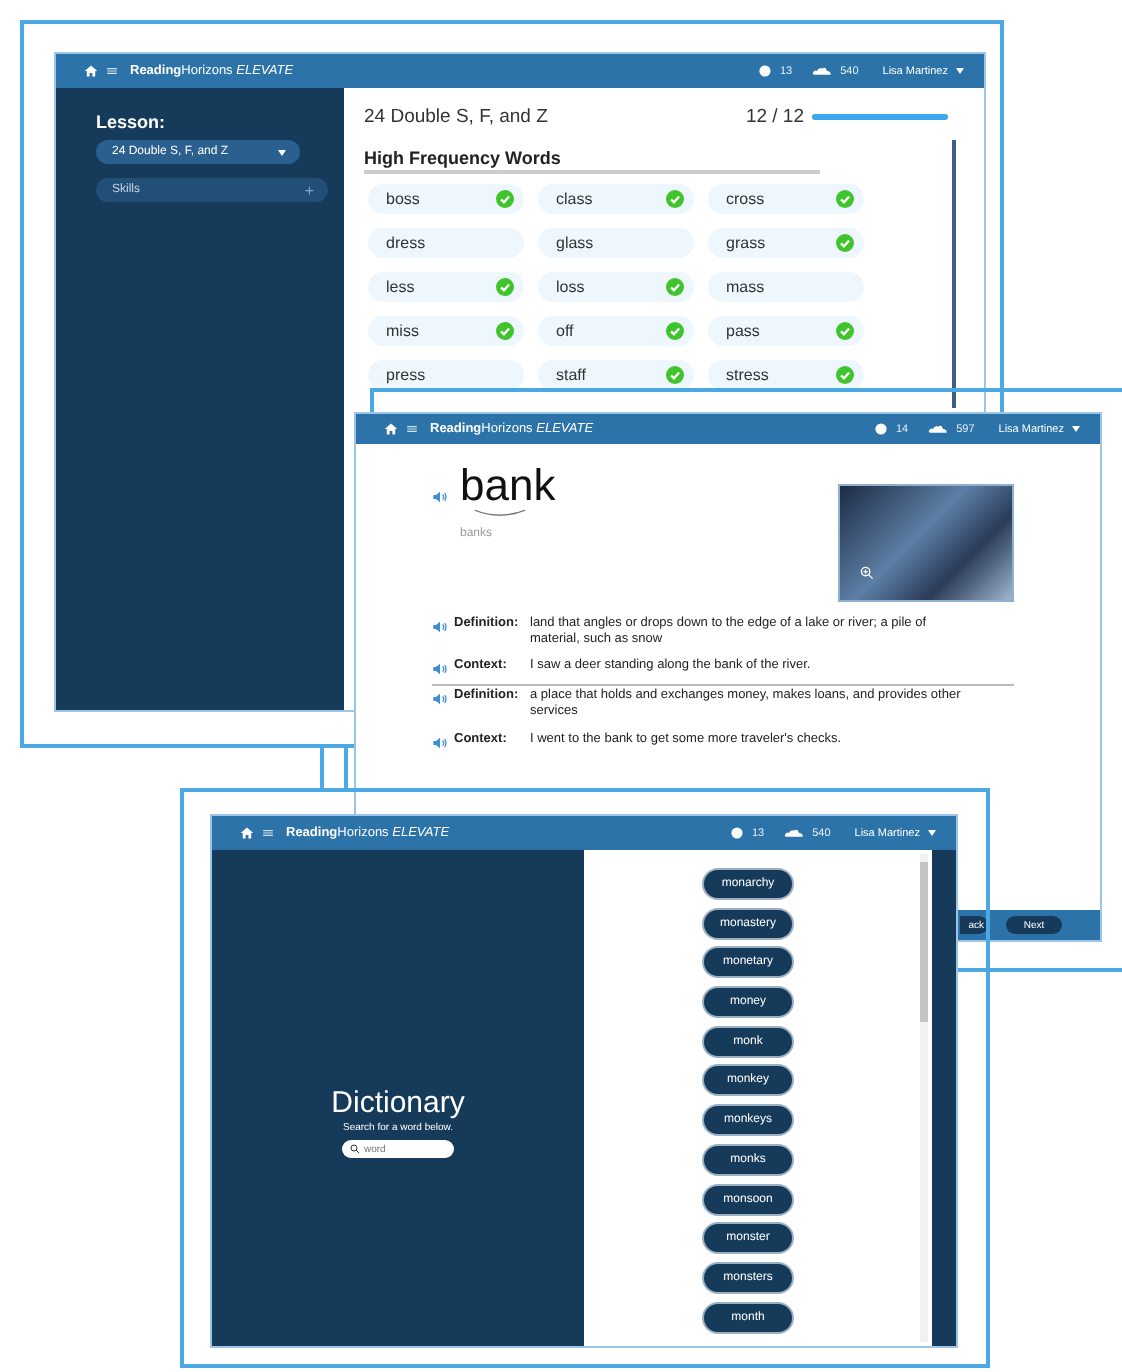 This screenshot has width=1122, height=1372. Describe the element at coordinates (786, 375) in the screenshot. I see `word-chip: stress` at that location.